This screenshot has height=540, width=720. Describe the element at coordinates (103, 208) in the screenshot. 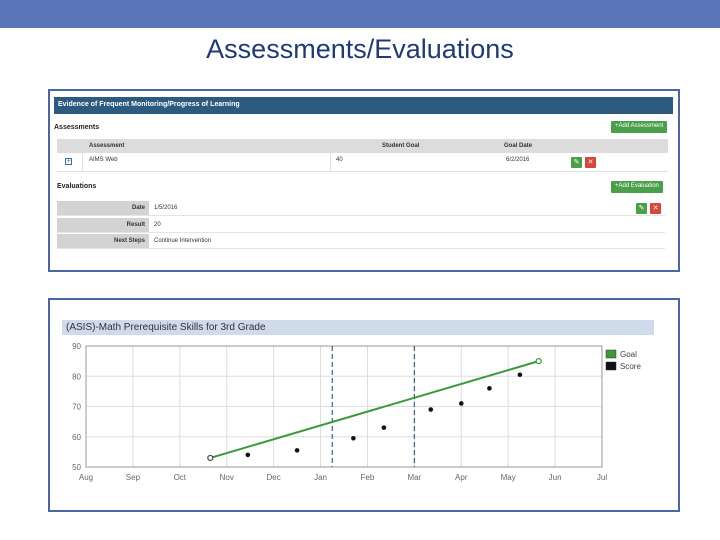

I see `evaluation-label: Date` at that location.